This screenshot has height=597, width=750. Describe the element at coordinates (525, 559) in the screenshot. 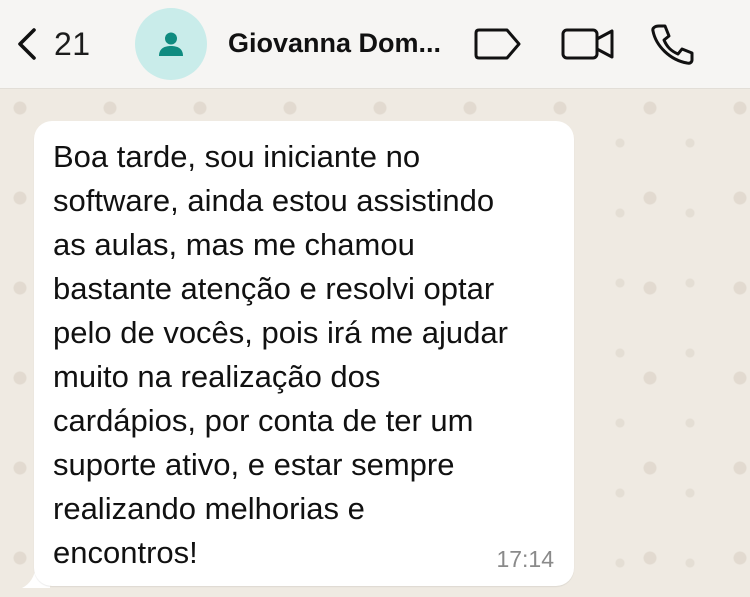

I see `message-timestamp: 17:14` at that location.